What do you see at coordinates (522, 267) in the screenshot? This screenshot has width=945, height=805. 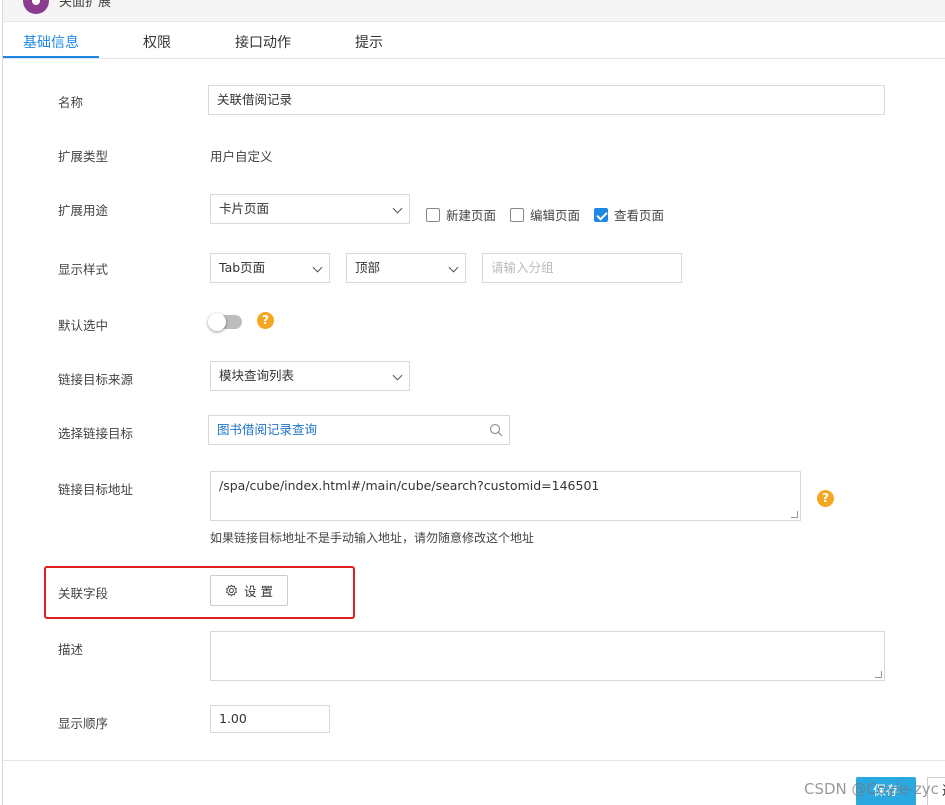 I see `group-input-placeholder: 请输入分组` at bounding box center [522, 267].